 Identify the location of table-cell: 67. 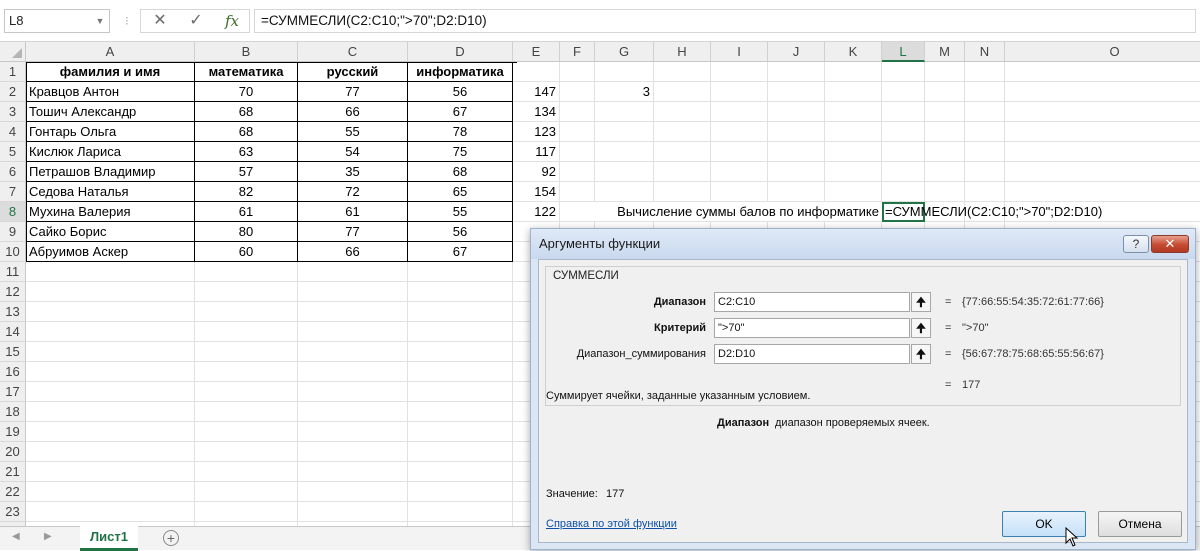
(460, 112).